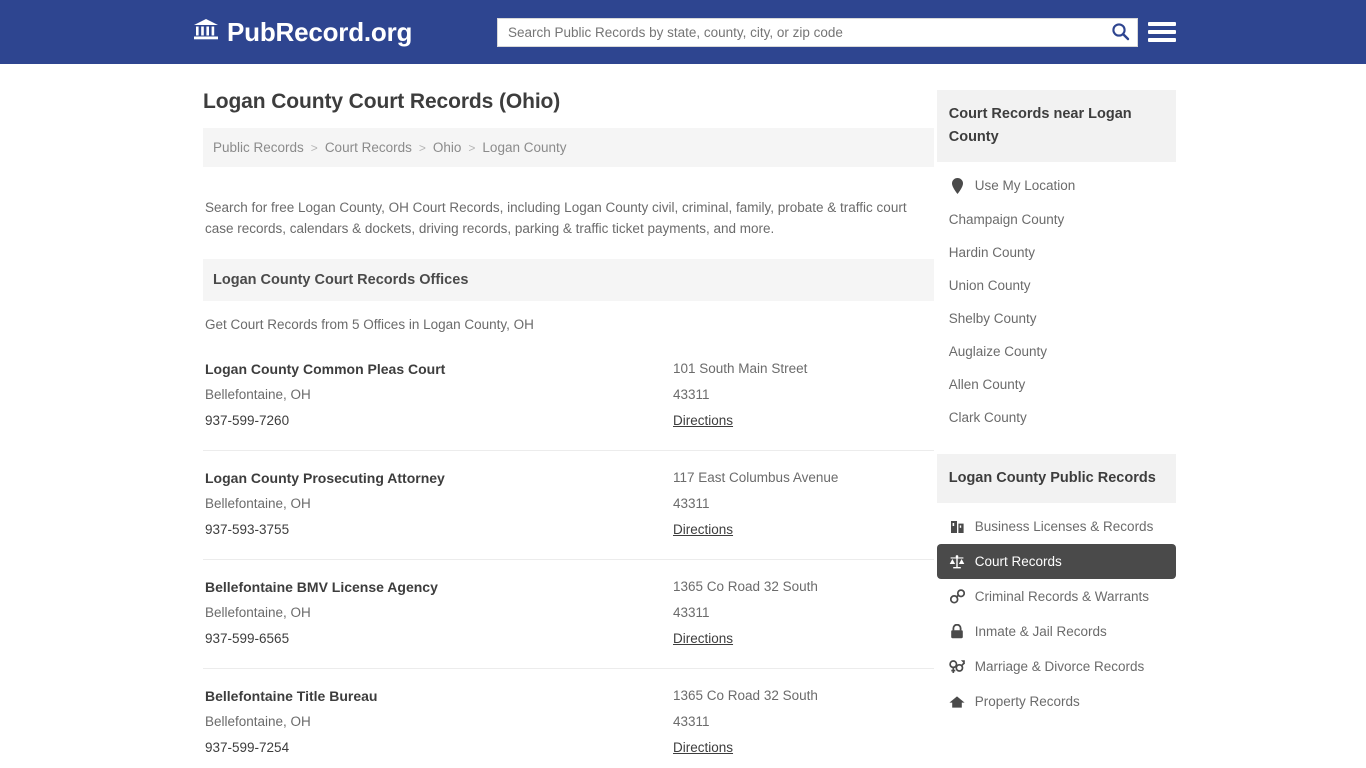 The image size is (1366, 768). Describe the element at coordinates (439, 421) in the screenshot. I see `office-phone: 937-599-7260` at that location.